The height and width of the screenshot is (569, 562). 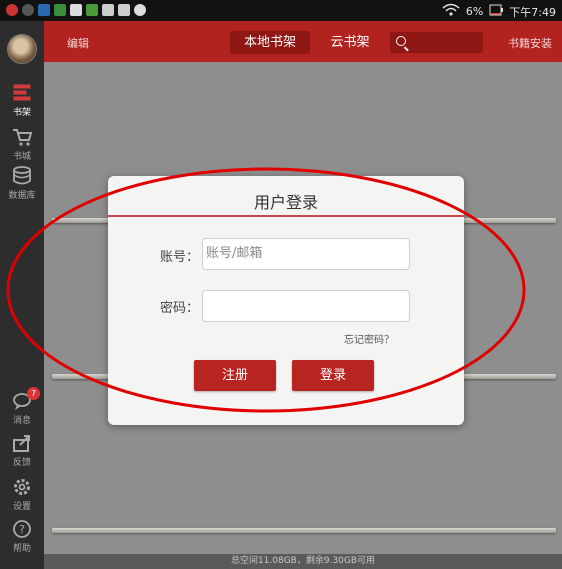 What do you see at coordinates (532, 12) in the screenshot?
I see `status-time: 下午7:49` at bounding box center [532, 12].